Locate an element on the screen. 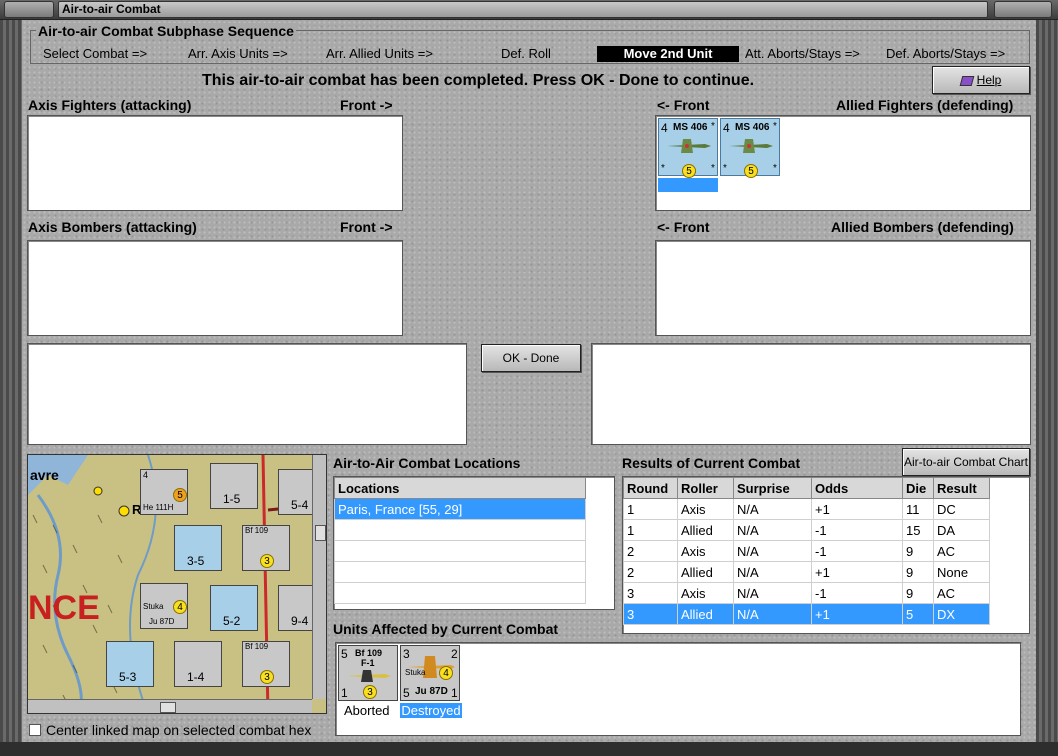 This screenshot has height=756, width=1058. map-hscrollbar is located at coordinates (170, 706).